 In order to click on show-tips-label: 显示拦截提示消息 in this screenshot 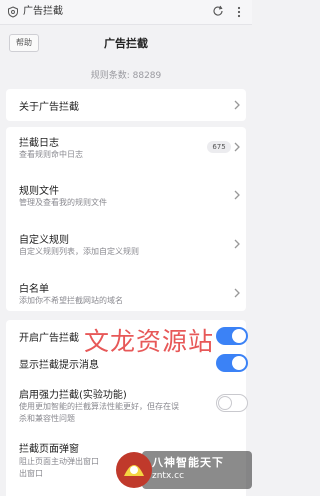, I will do `click(59, 365)`.